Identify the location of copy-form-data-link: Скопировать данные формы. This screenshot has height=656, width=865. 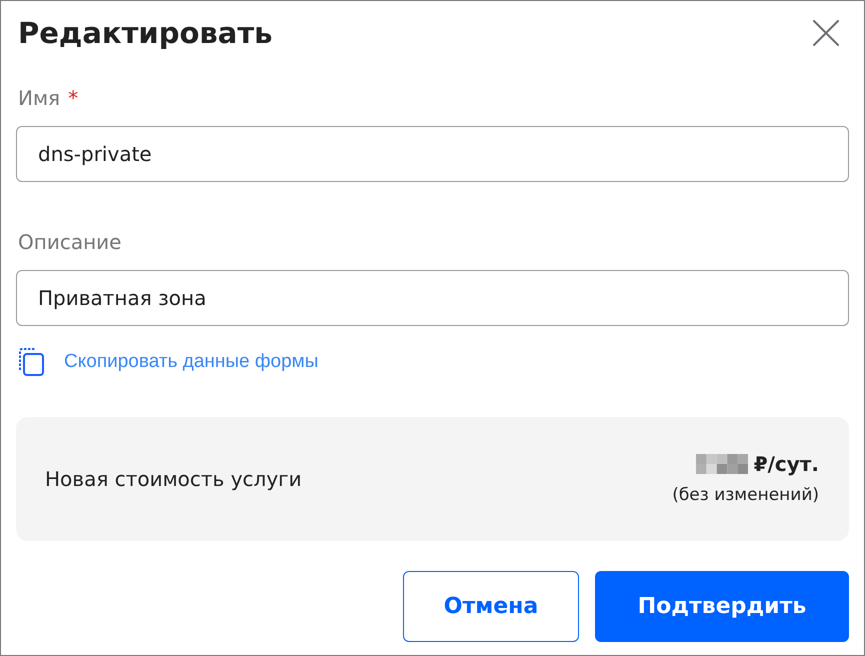
(191, 362).